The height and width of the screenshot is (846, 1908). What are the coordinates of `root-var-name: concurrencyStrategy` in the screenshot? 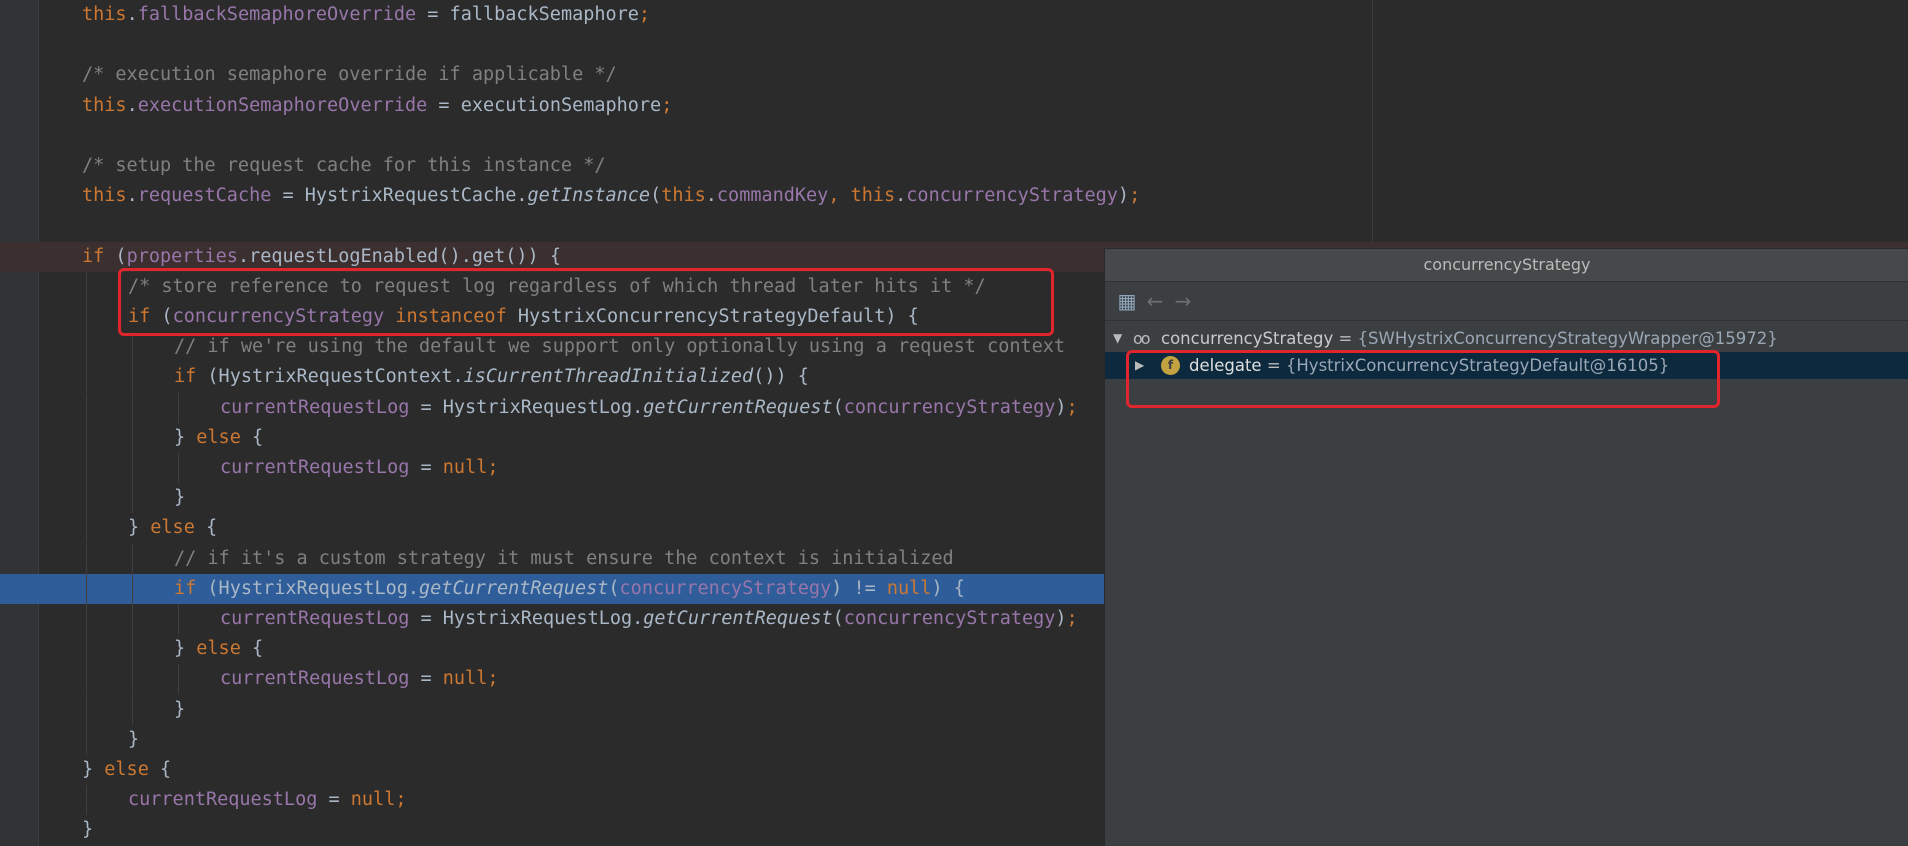 It's located at (1247, 338).